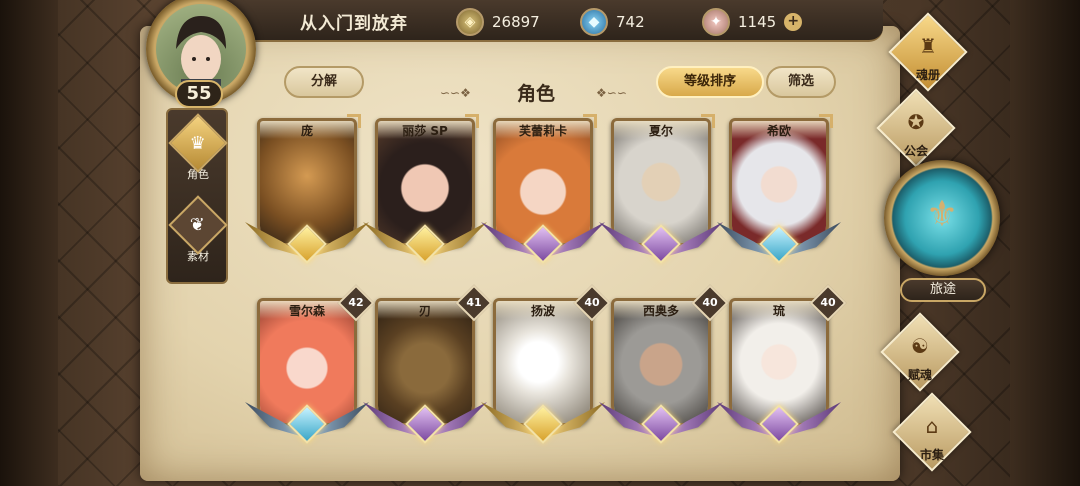  Describe the element at coordinates (612, 22) in the screenshot. I see `crystal-currency: ◆ 742` at that location.